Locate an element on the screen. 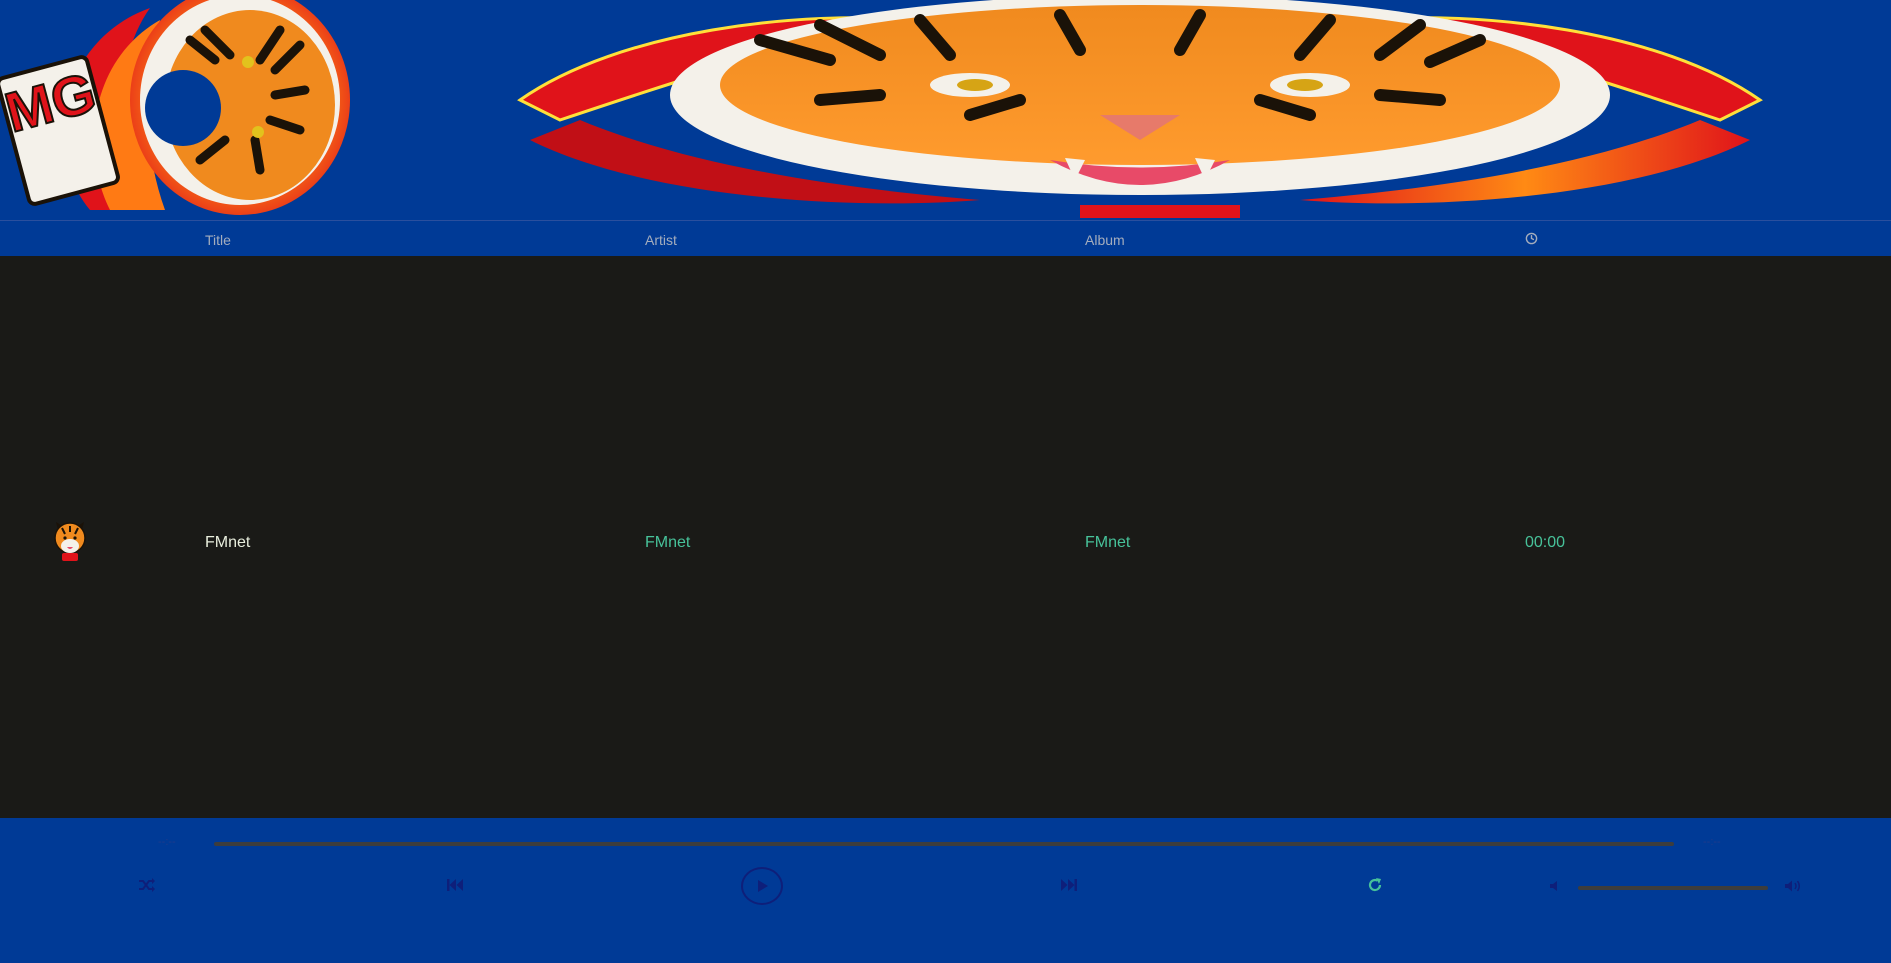 The width and height of the screenshot is (1891, 963). next-button is located at coordinates (1069, 885).